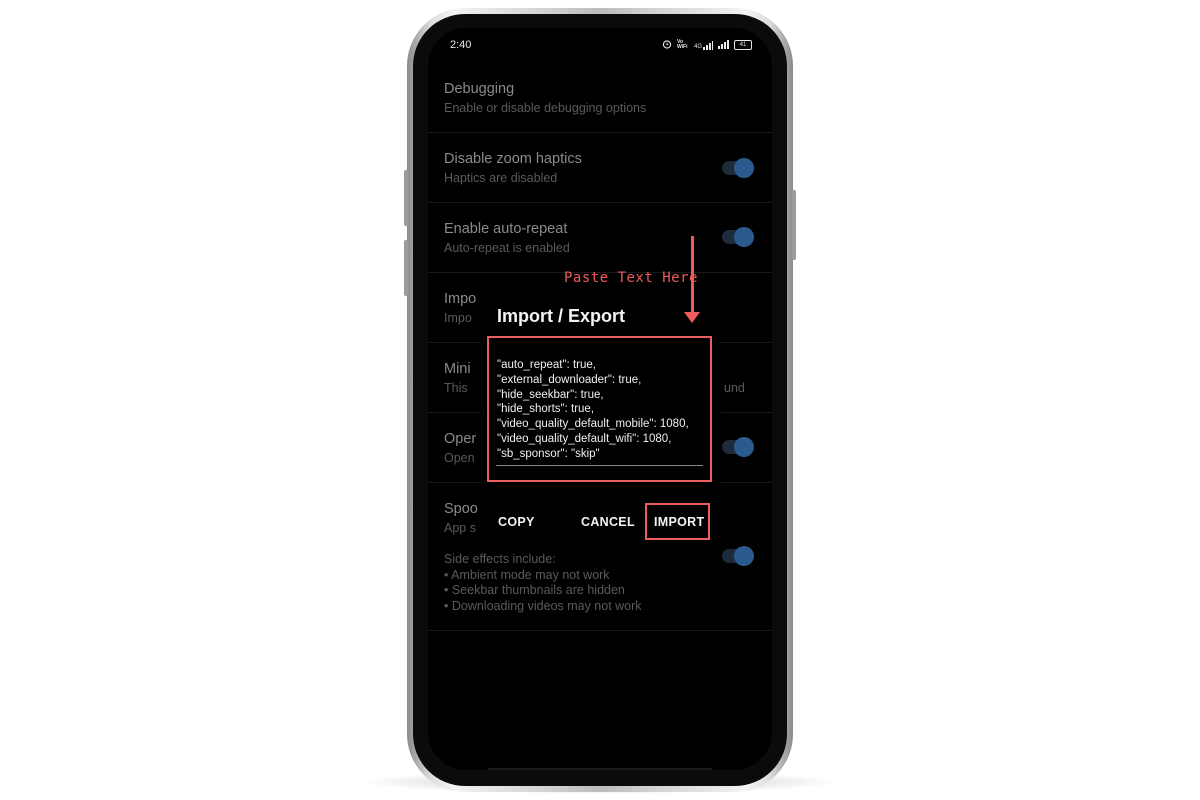 This screenshot has height=800, width=1200. Describe the element at coordinates (406, 268) in the screenshot. I see `volume-down-button` at that location.